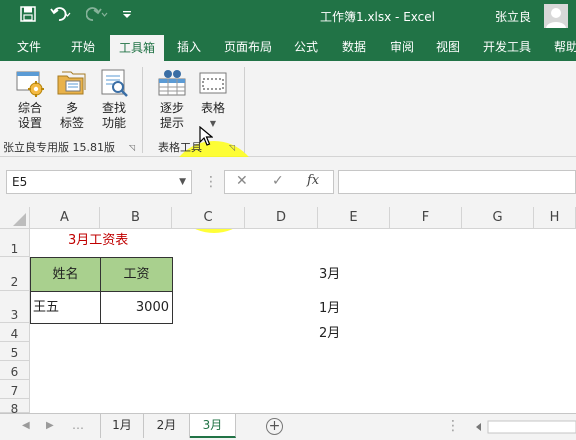 The image size is (576, 440). What do you see at coordinates (313, 180) in the screenshot?
I see `insert-function-icon: fx` at bounding box center [313, 180].